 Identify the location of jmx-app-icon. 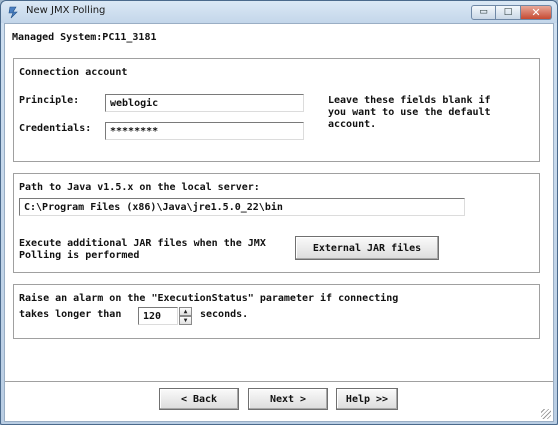
(13, 12).